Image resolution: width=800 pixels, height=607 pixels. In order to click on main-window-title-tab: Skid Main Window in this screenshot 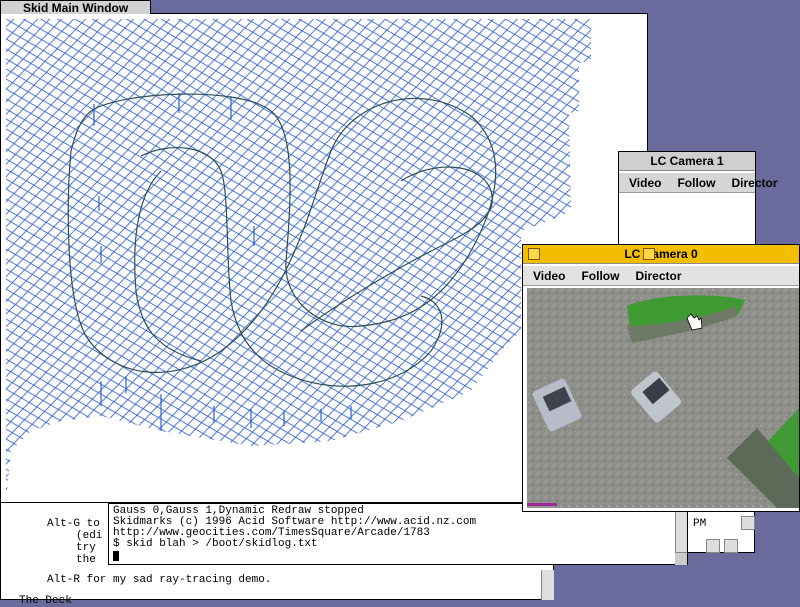, I will do `click(76, 7)`.